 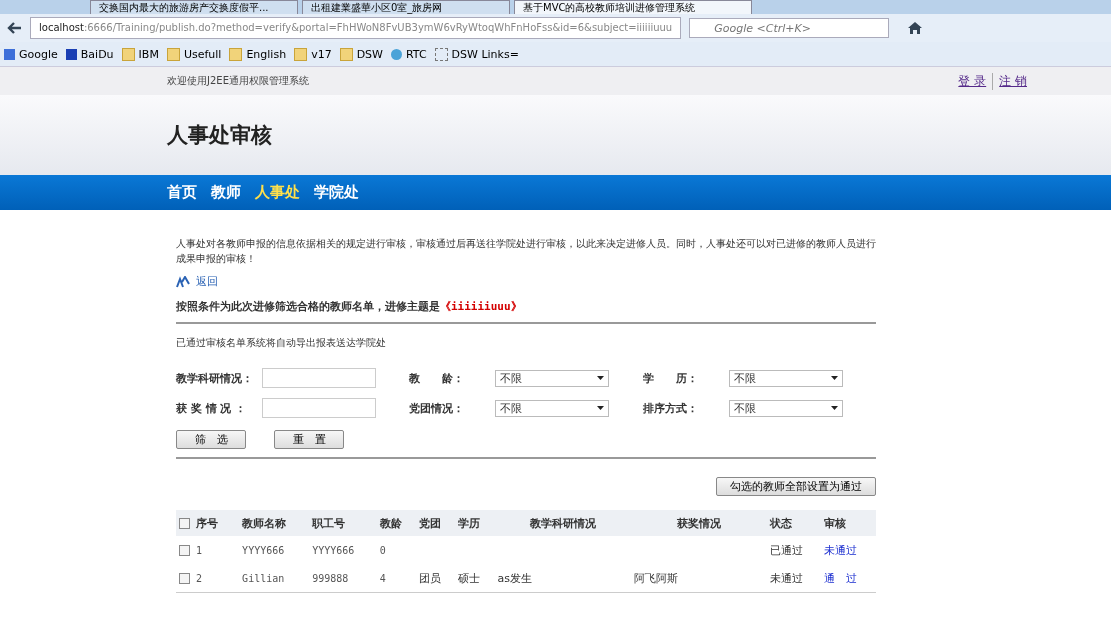 What do you see at coordinates (562, 523) in the screenshot?
I see `column-header: 教学科研情况` at bounding box center [562, 523].